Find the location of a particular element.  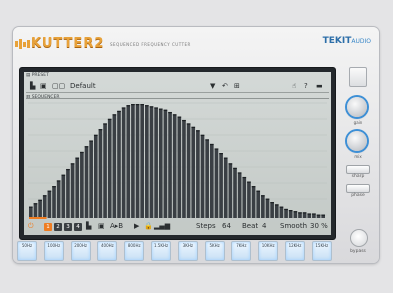

band-button-50hz: 50Hz is located at coordinates (27, 251).